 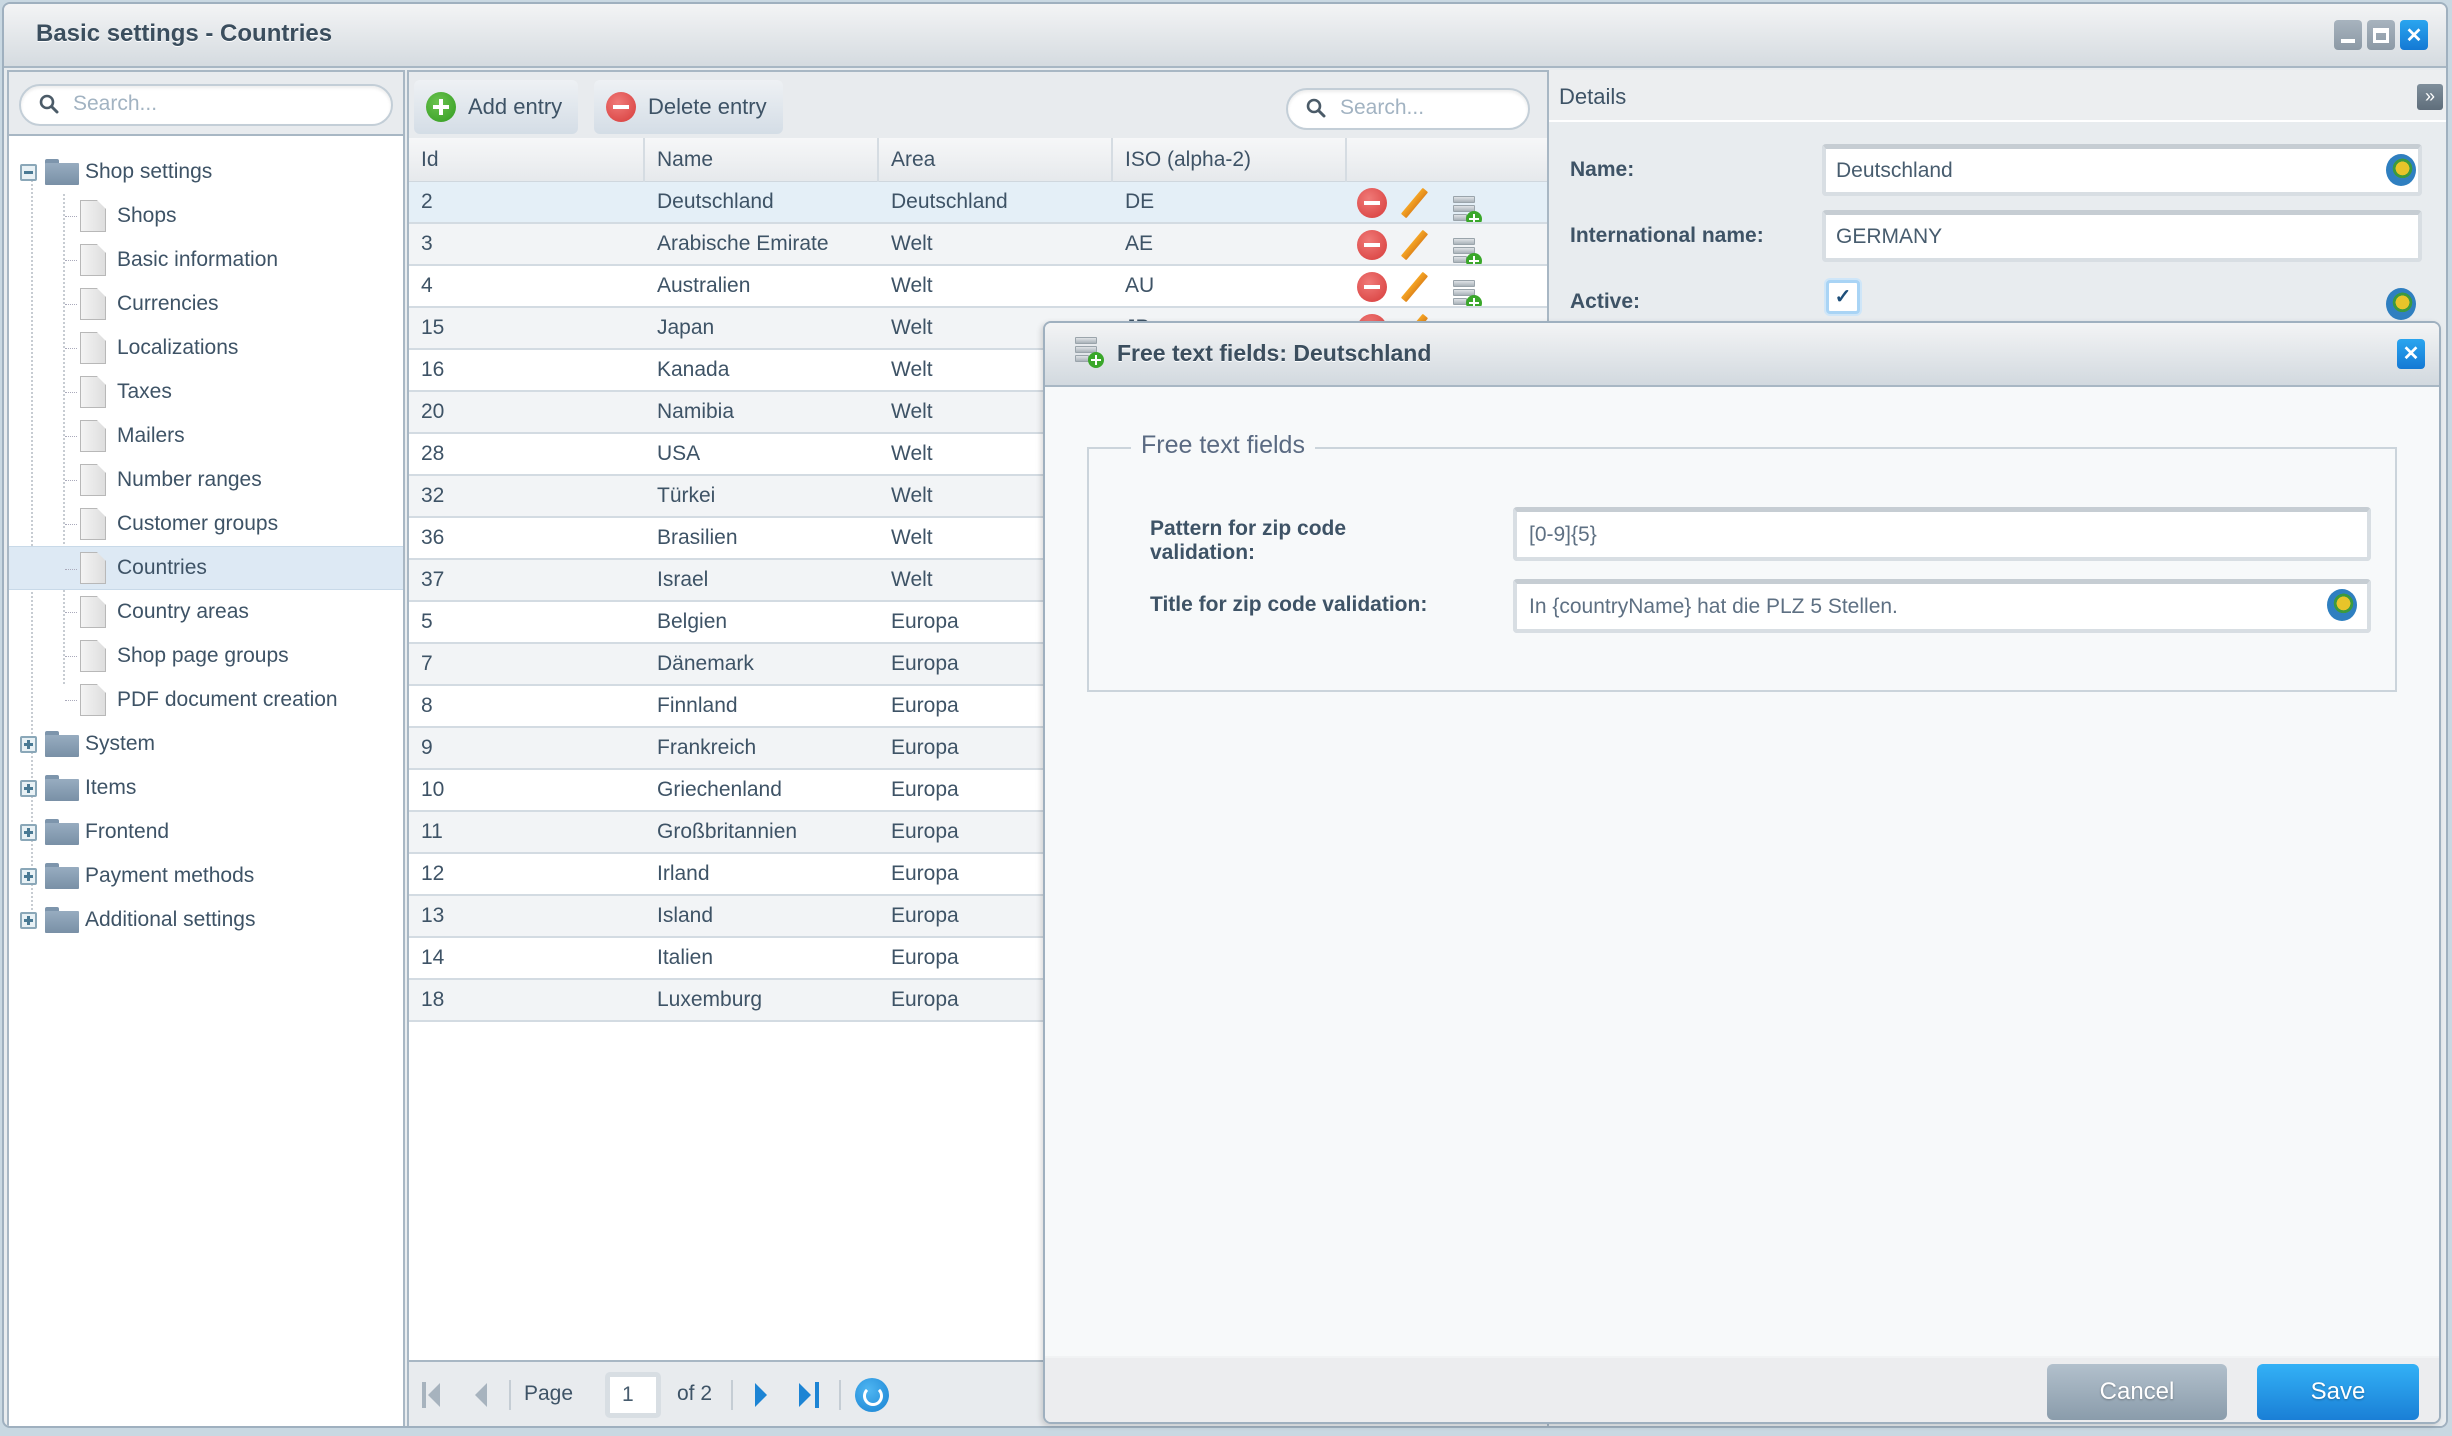 I want to click on next-page-icon, so click(x=762, y=1395).